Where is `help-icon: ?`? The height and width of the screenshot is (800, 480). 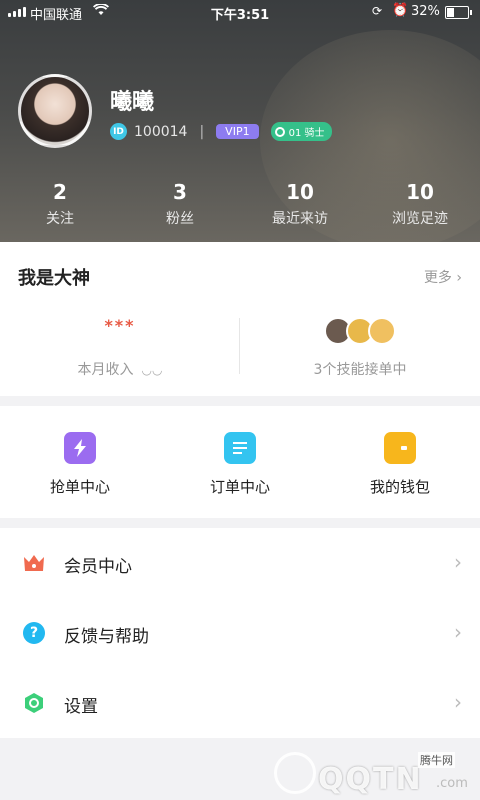
help-icon: ? is located at coordinates (34, 633).